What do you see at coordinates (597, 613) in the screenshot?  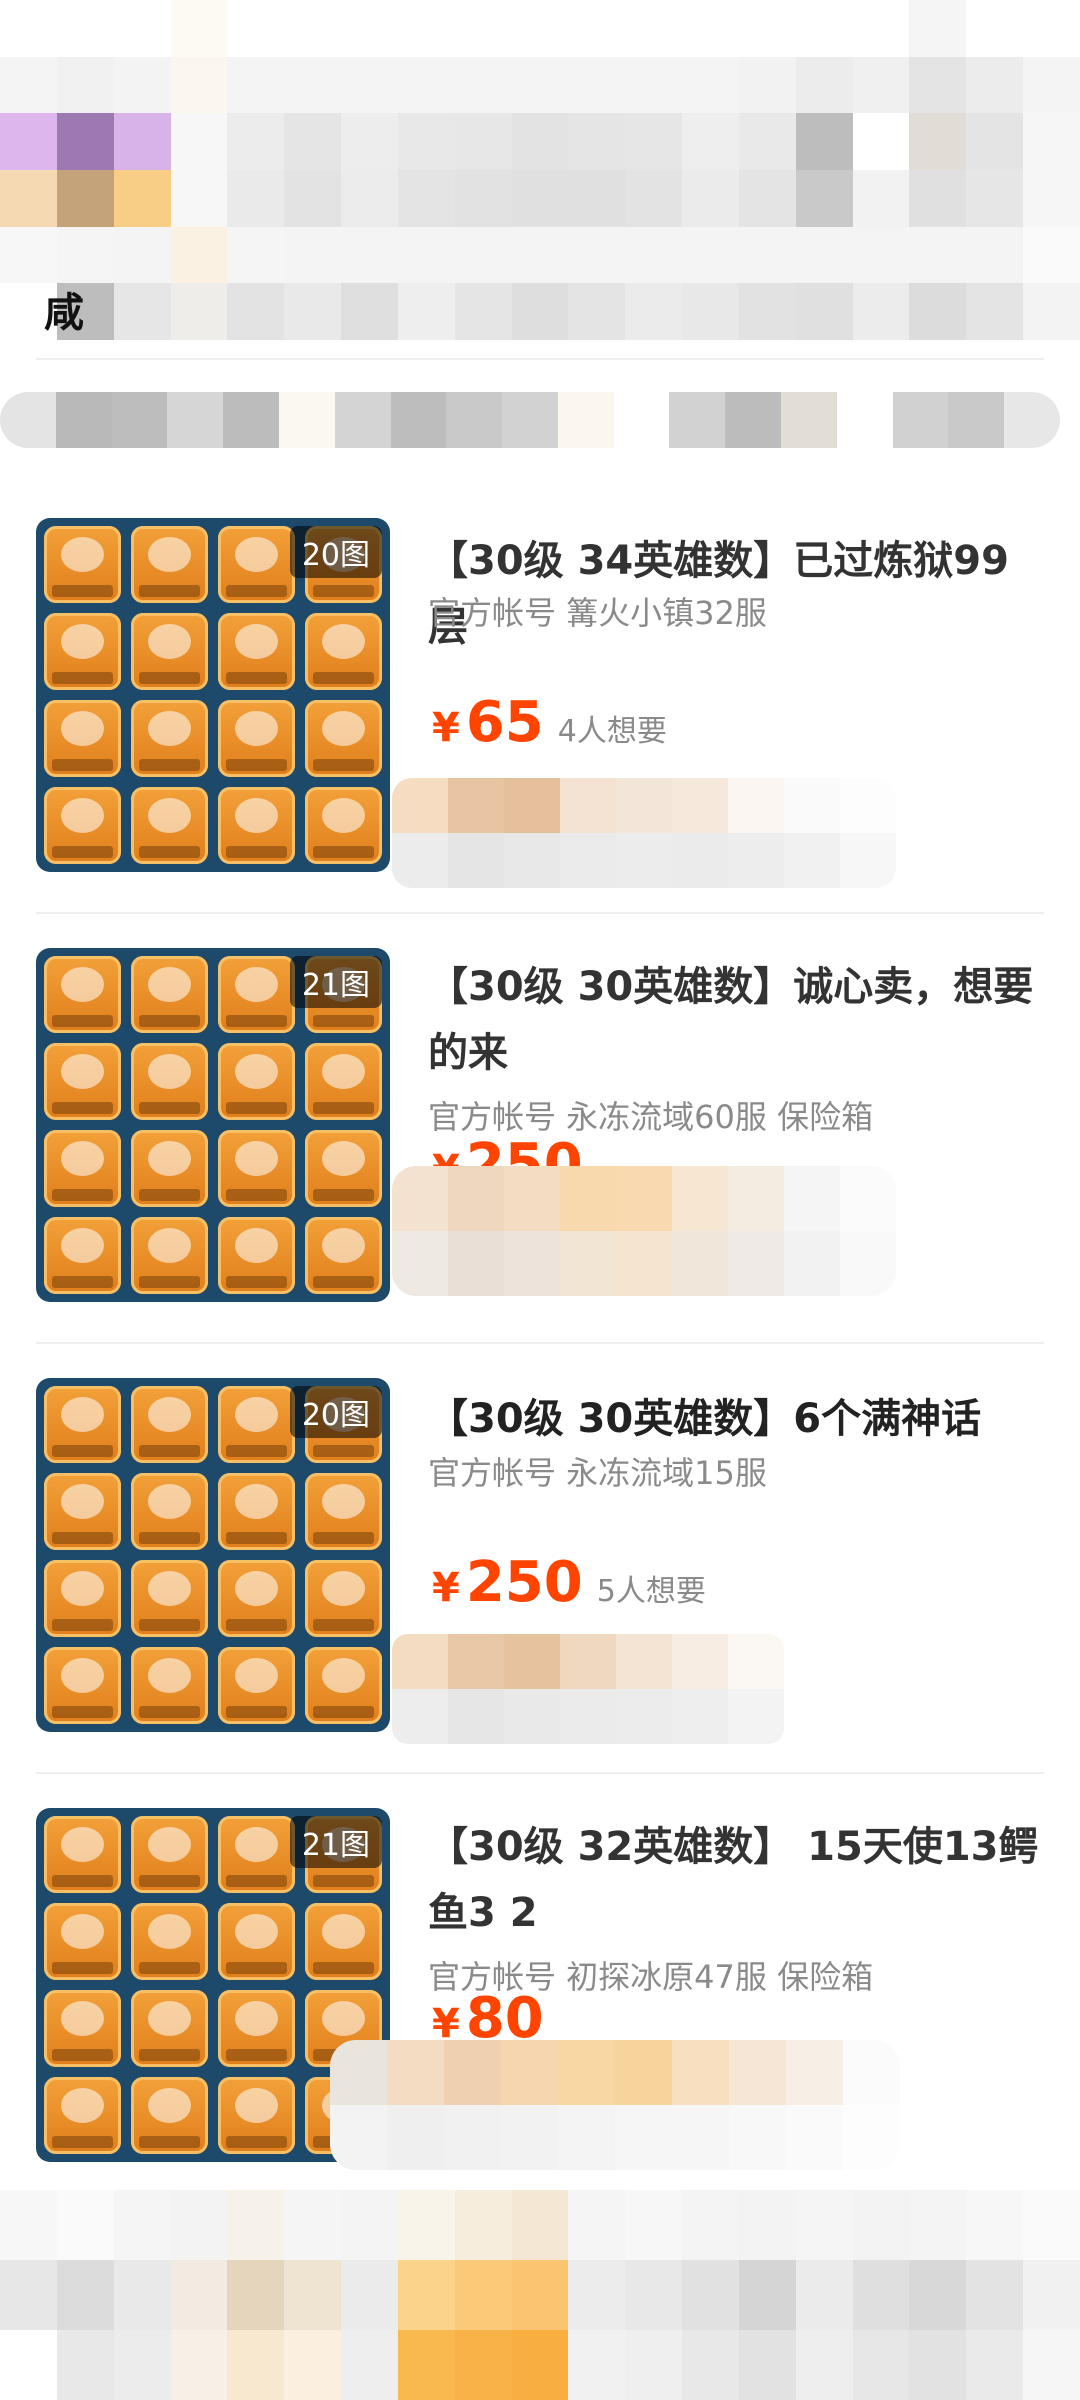 I see `listing-meta: 官方帐号 篝火小镇32服` at bounding box center [597, 613].